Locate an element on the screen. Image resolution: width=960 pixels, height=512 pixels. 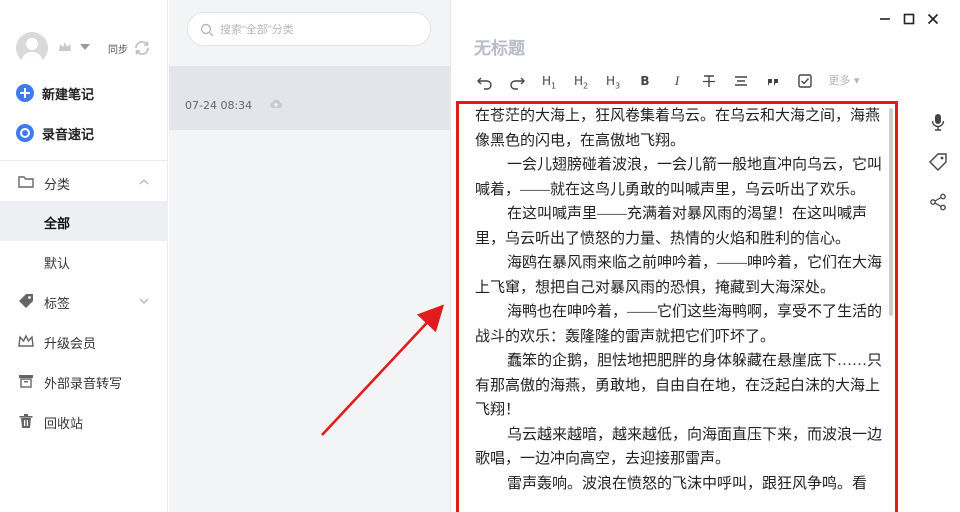
cloud-upload-icon is located at coordinates (276, 103).